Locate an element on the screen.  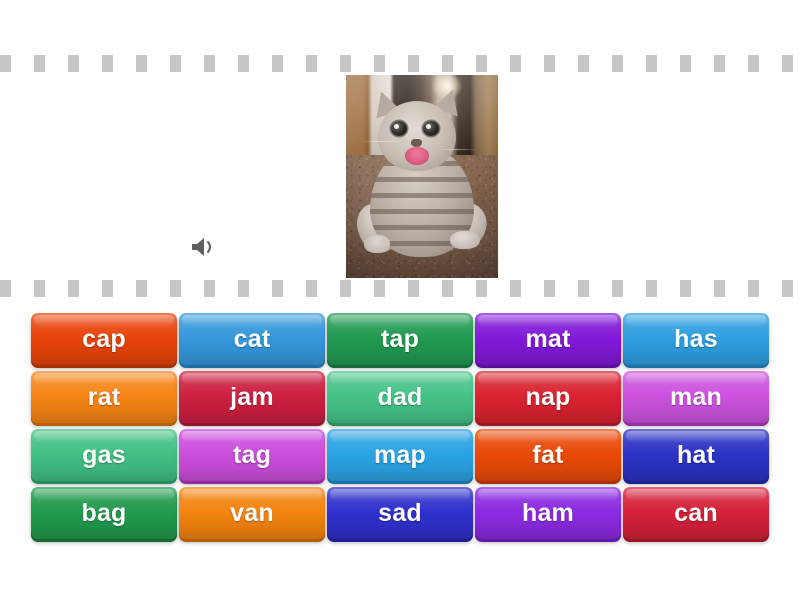
answer-tile-label: tag is located at coordinates (252, 454).